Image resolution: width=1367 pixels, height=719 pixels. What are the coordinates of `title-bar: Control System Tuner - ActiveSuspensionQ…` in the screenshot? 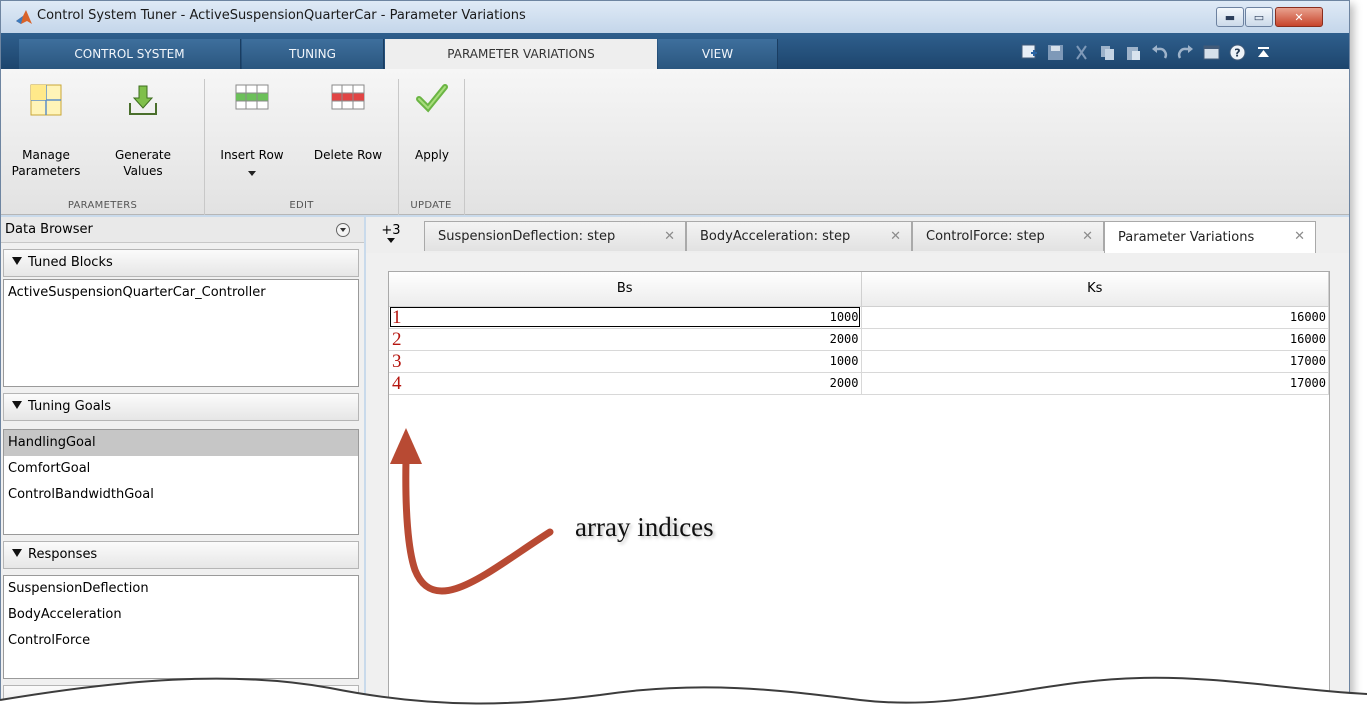 It's located at (675, 17).